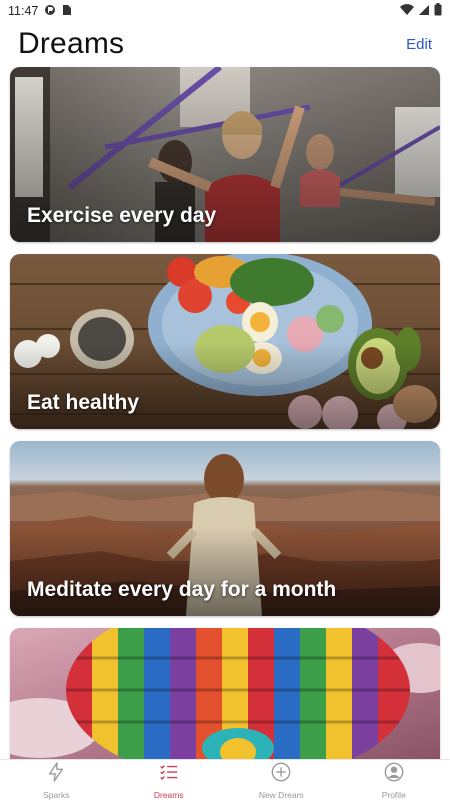 The image size is (450, 800). I want to click on bottom-navigation: Sparks Dreams New Dream Profile, so click(225, 779).